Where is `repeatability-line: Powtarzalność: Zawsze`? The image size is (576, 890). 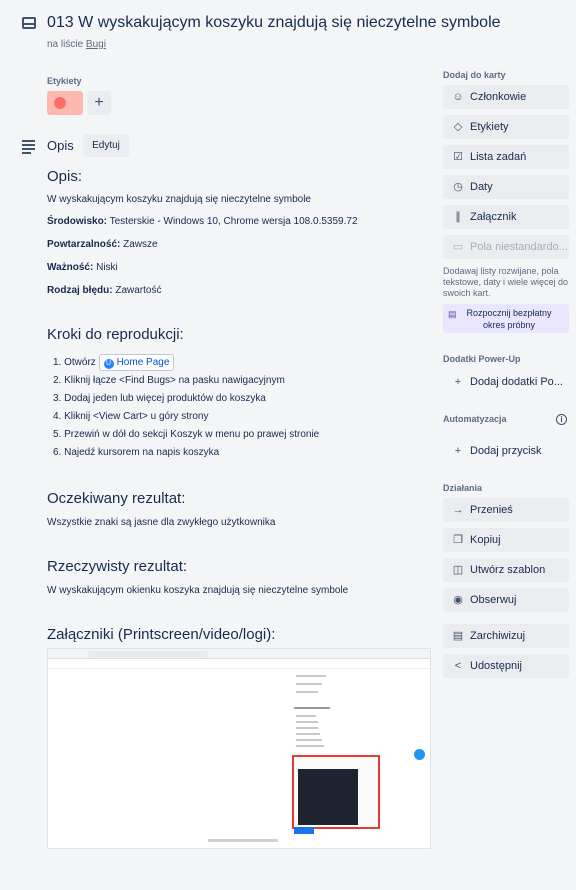
repeatability-line: Powtarzalność: Zawsze is located at coordinates (102, 244).